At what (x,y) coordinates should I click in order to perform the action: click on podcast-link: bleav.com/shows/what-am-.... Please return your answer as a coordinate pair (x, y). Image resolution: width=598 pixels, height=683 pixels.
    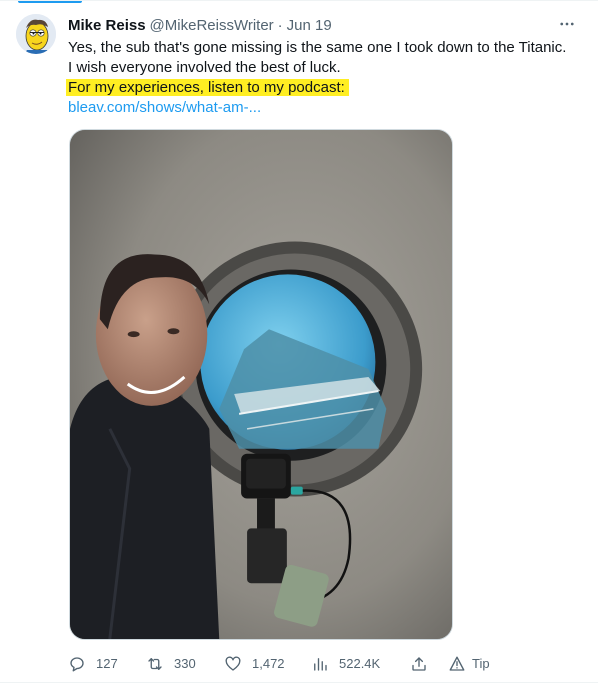
    Looking at the image, I should click on (164, 107).